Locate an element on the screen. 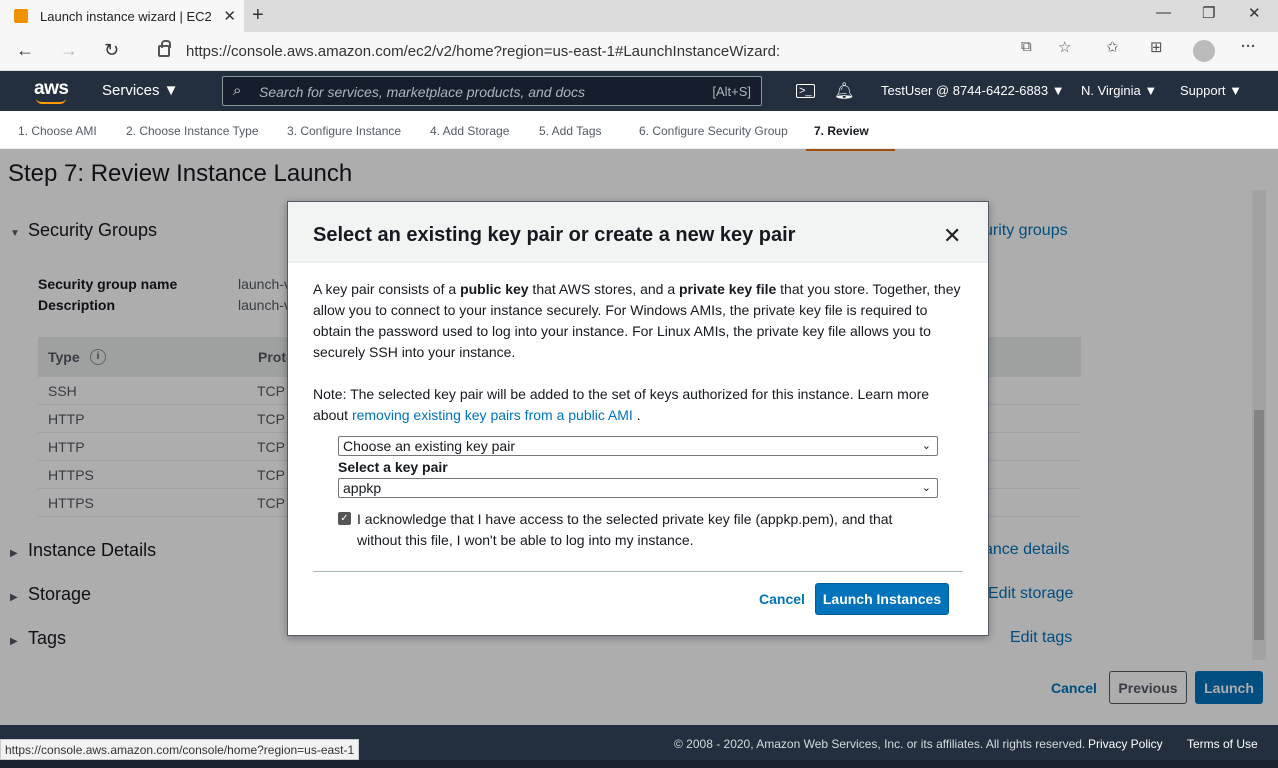  key-pair-option-value: Choose an existing key pair is located at coordinates (429, 446).